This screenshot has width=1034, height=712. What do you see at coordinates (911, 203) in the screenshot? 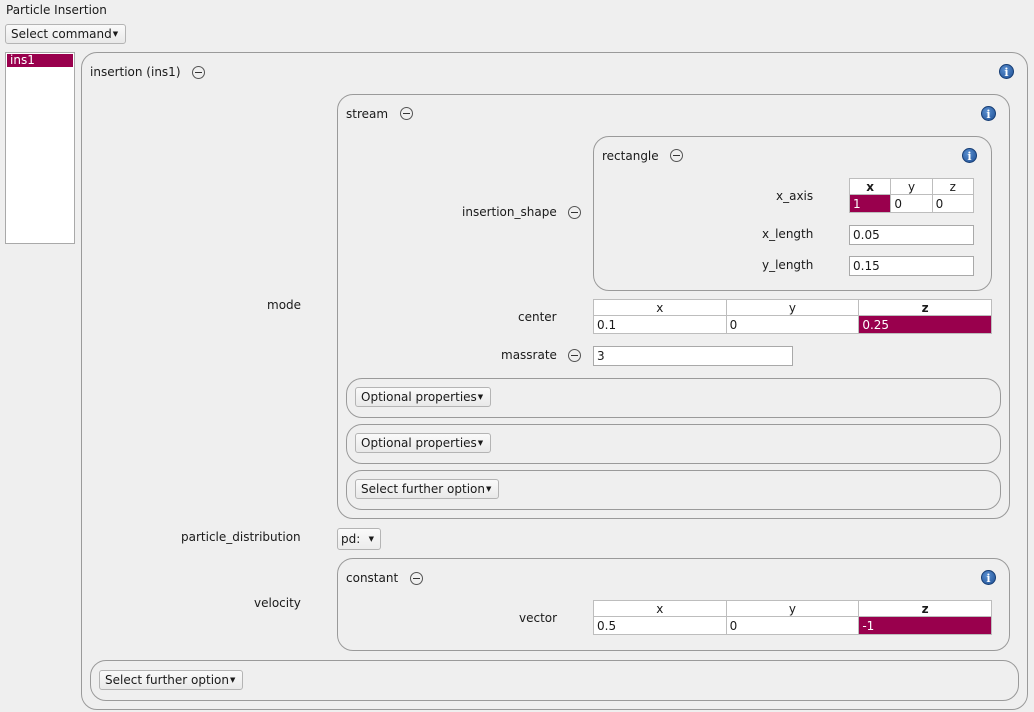
I see `x-axis-y-cell: 0` at bounding box center [911, 203].